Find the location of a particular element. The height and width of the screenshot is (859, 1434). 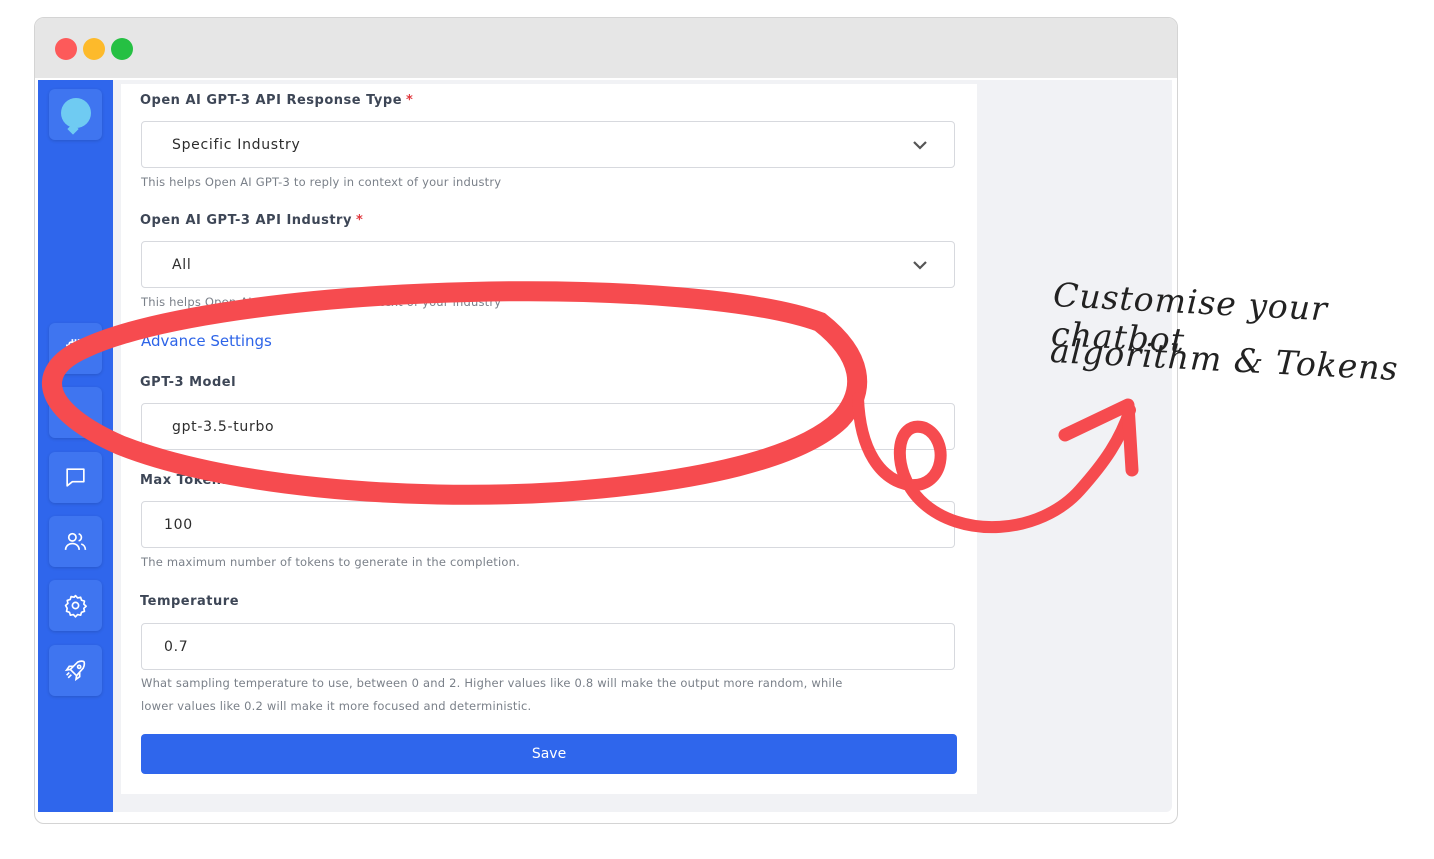

minimize-window-dot is located at coordinates (94, 49).